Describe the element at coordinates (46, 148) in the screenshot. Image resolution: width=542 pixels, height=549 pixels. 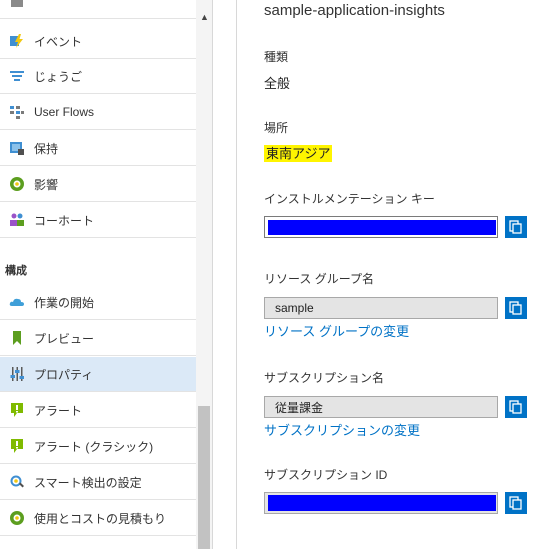
I see `nav-label: 保持` at that location.